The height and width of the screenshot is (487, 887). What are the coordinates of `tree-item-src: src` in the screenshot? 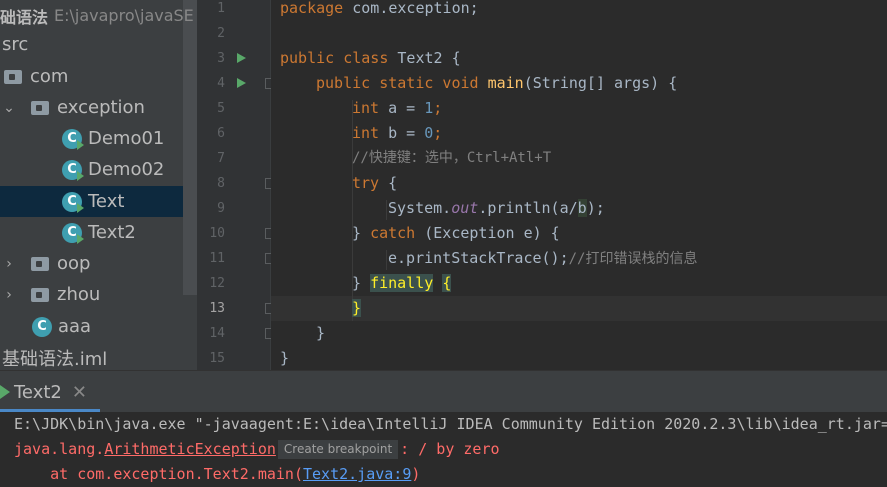 It's located at (91, 44).